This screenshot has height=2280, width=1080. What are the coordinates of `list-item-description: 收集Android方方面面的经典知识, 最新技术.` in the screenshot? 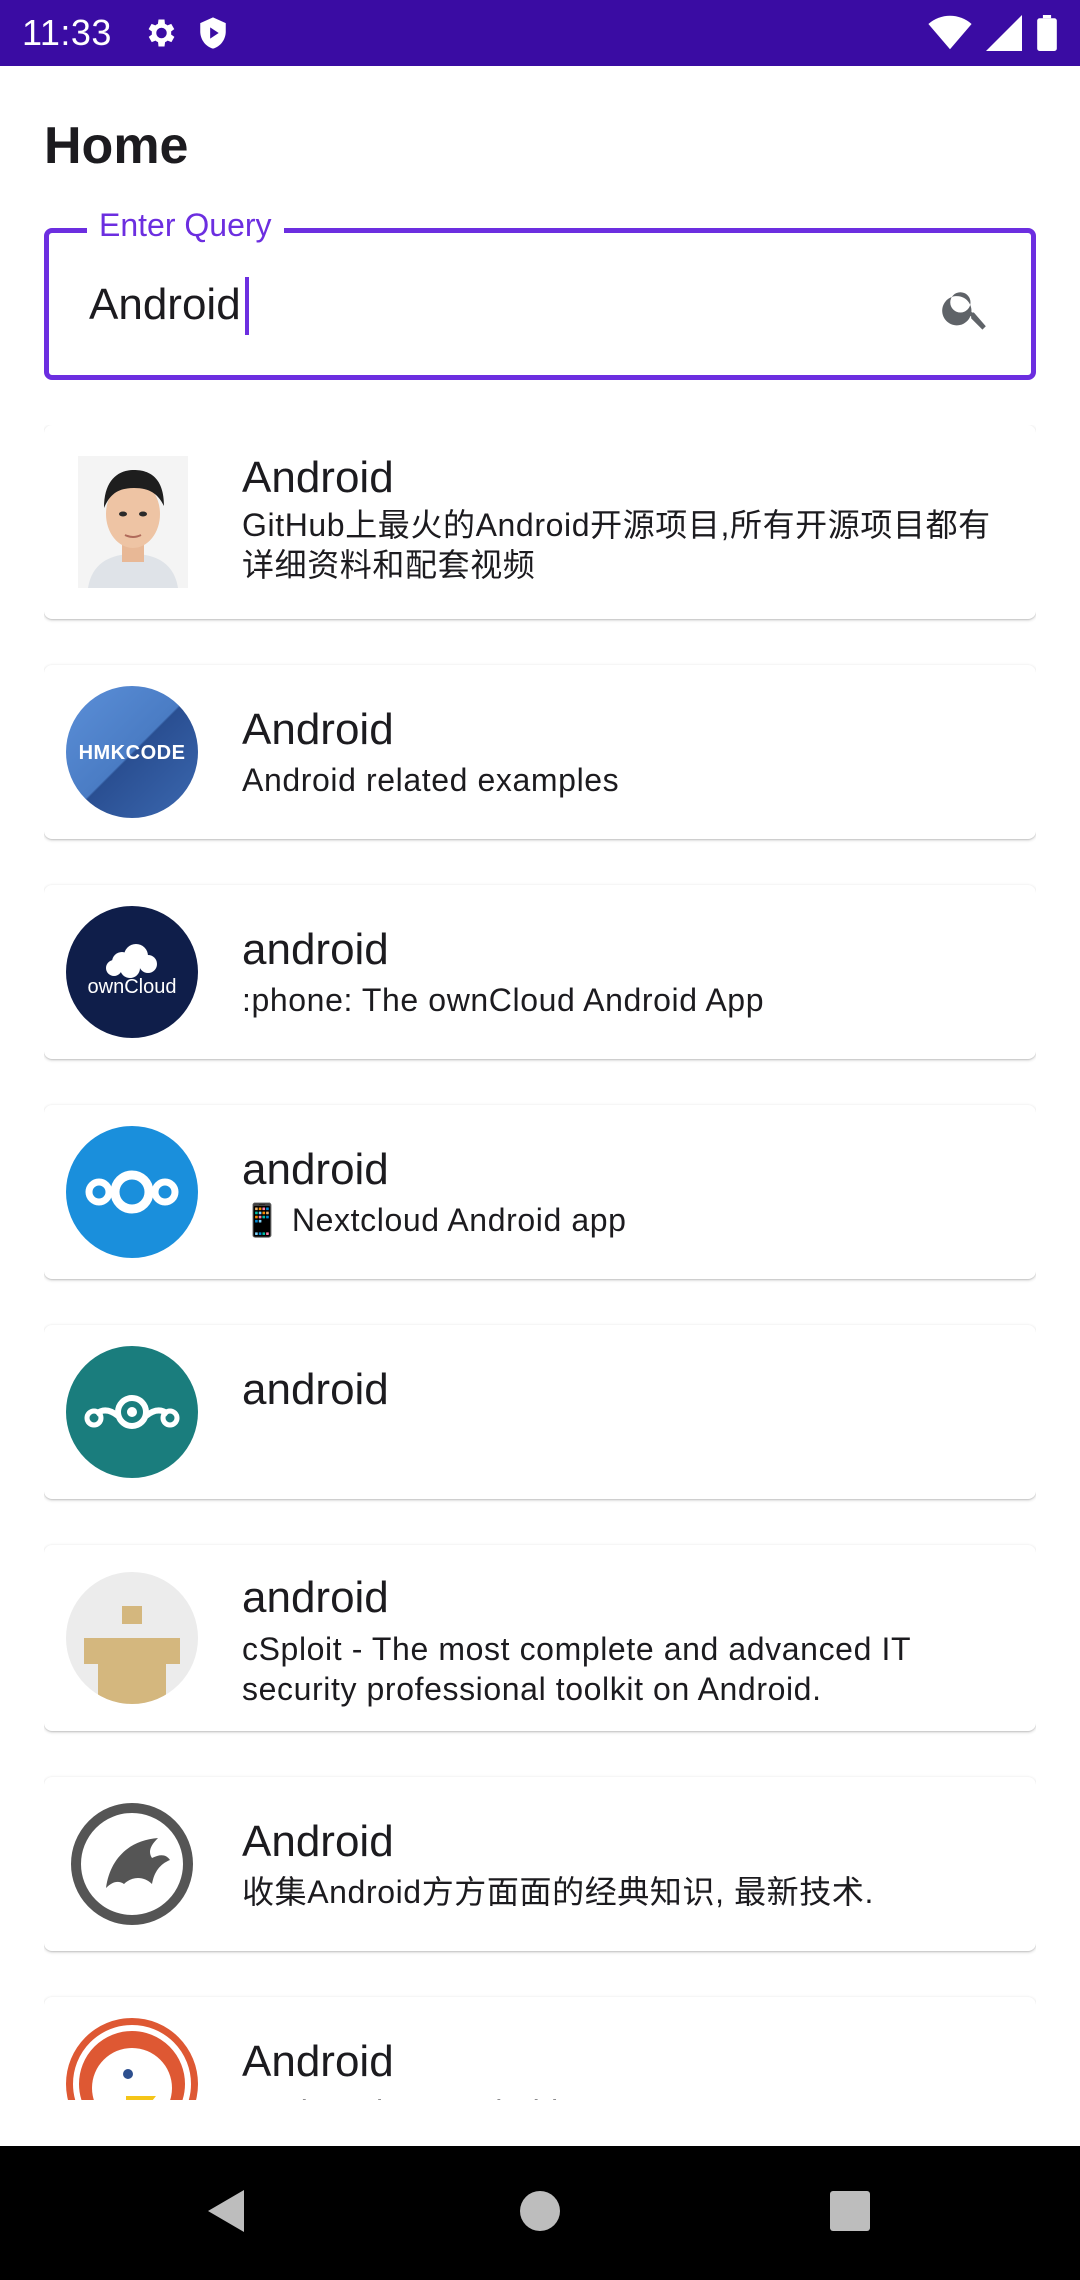 It's located at (558, 1892).